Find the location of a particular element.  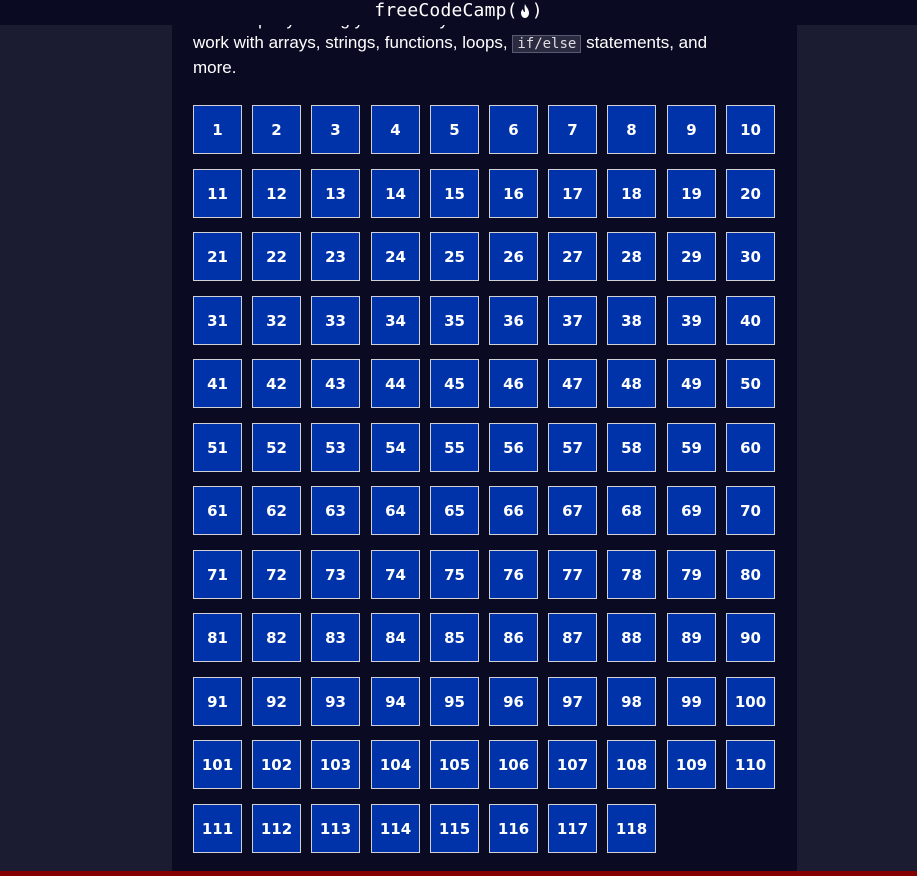

step-button: 65 is located at coordinates (454, 510).